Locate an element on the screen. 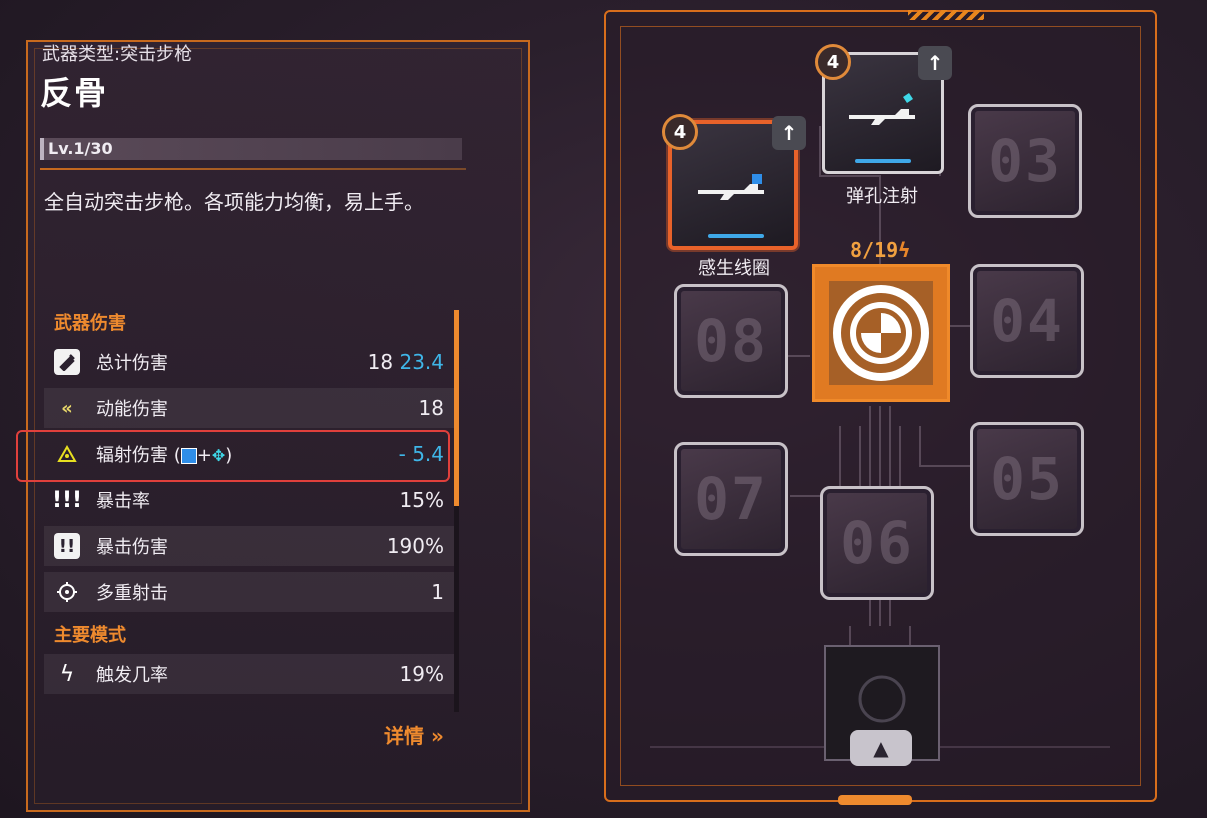 The width and height of the screenshot is (1207, 818). stat-value: 15% is located at coordinates (421, 500).